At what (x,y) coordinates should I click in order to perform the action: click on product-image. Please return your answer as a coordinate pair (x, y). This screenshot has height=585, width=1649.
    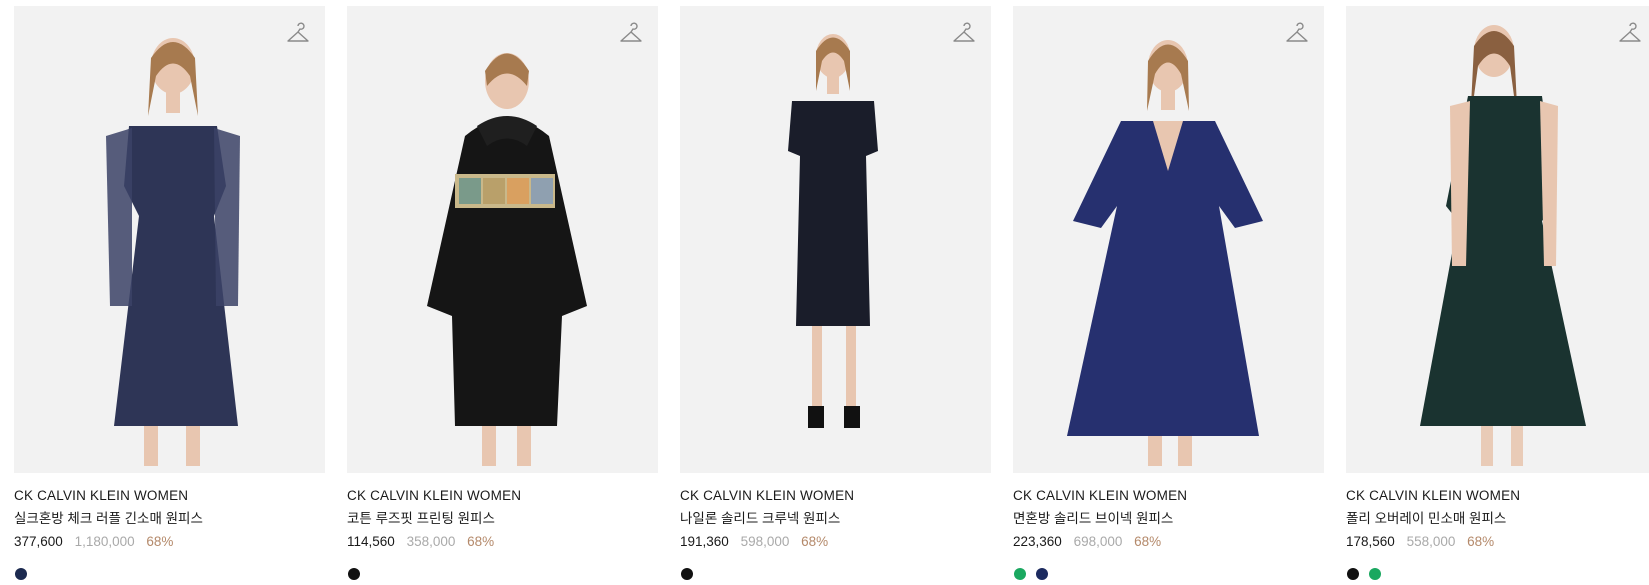
    Looking at the image, I should click on (1497, 239).